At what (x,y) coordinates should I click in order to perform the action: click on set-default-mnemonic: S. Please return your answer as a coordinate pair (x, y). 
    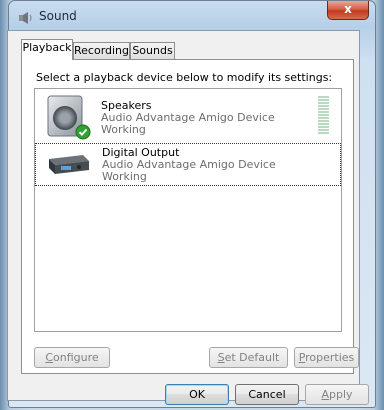
    Looking at the image, I should click on (221, 357).